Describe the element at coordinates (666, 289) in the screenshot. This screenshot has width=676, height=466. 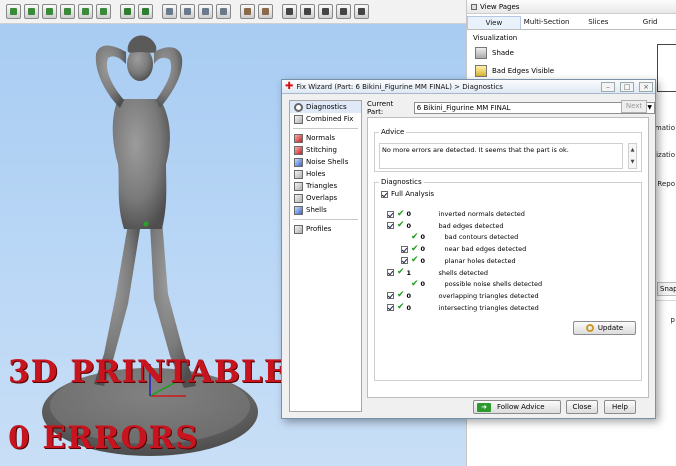
I see `snap-button: Snap` at that location.